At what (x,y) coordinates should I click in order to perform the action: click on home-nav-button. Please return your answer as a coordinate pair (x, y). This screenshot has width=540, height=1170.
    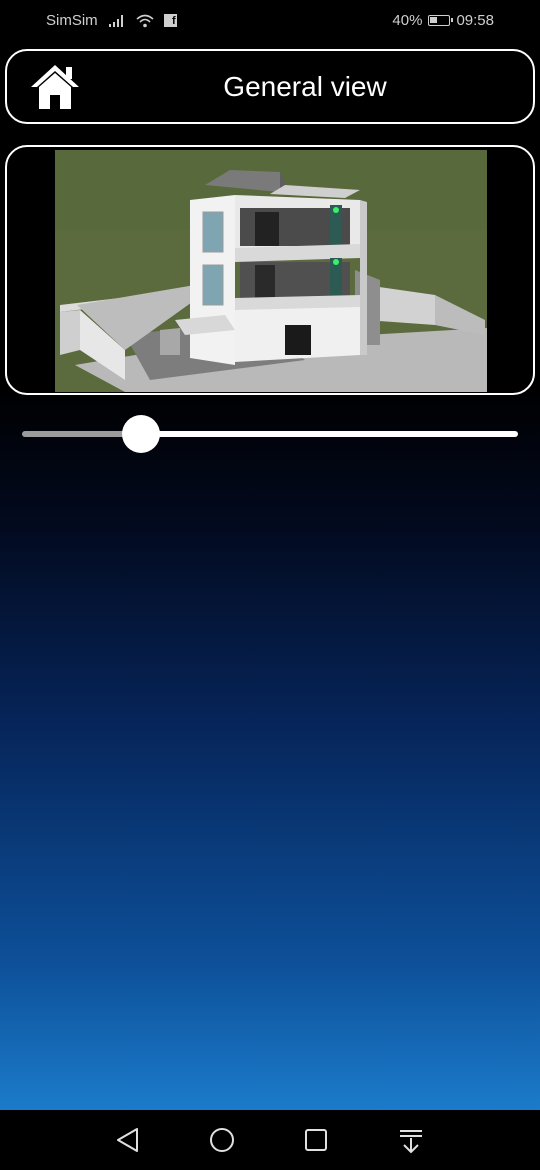
    Looking at the image, I should click on (222, 1140).